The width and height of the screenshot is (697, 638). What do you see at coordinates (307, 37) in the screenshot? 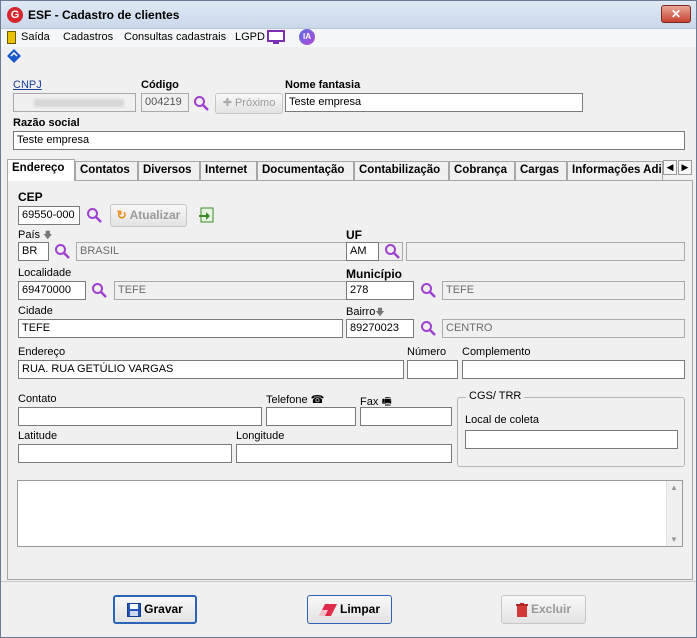
I see `ia-assistant-icon: IA` at bounding box center [307, 37].